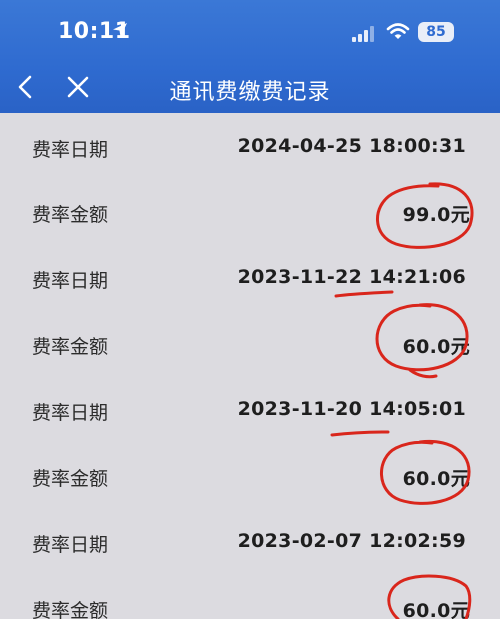  What do you see at coordinates (250, 31) in the screenshot?
I see `status-bar: 10:11 85` at bounding box center [250, 31].